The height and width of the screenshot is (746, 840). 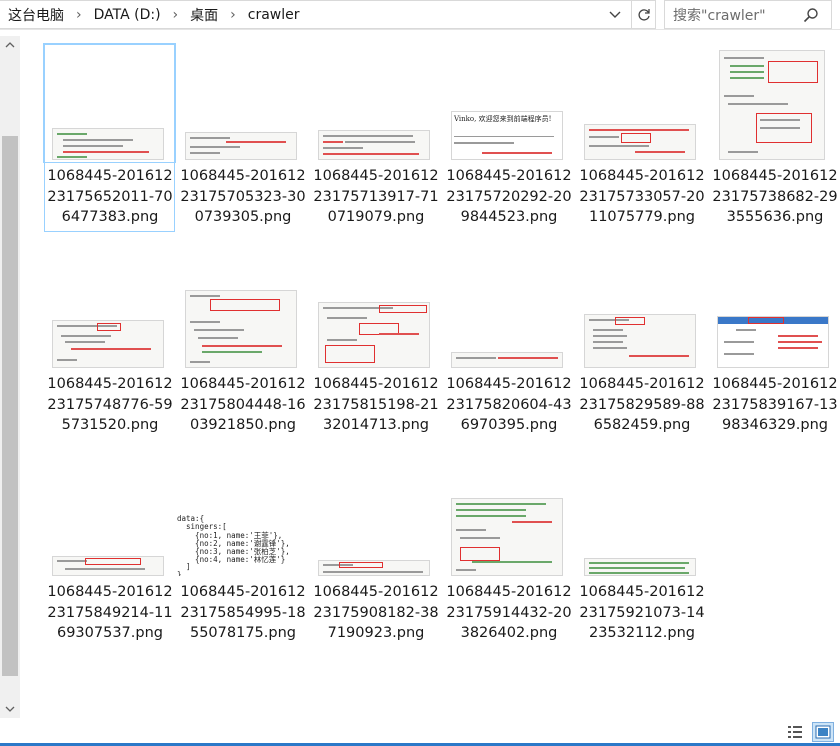 What do you see at coordinates (231, 559) in the screenshot?
I see `thumb-code-line: {no:4, name:'林忆莲'}` at bounding box center [231, 559].